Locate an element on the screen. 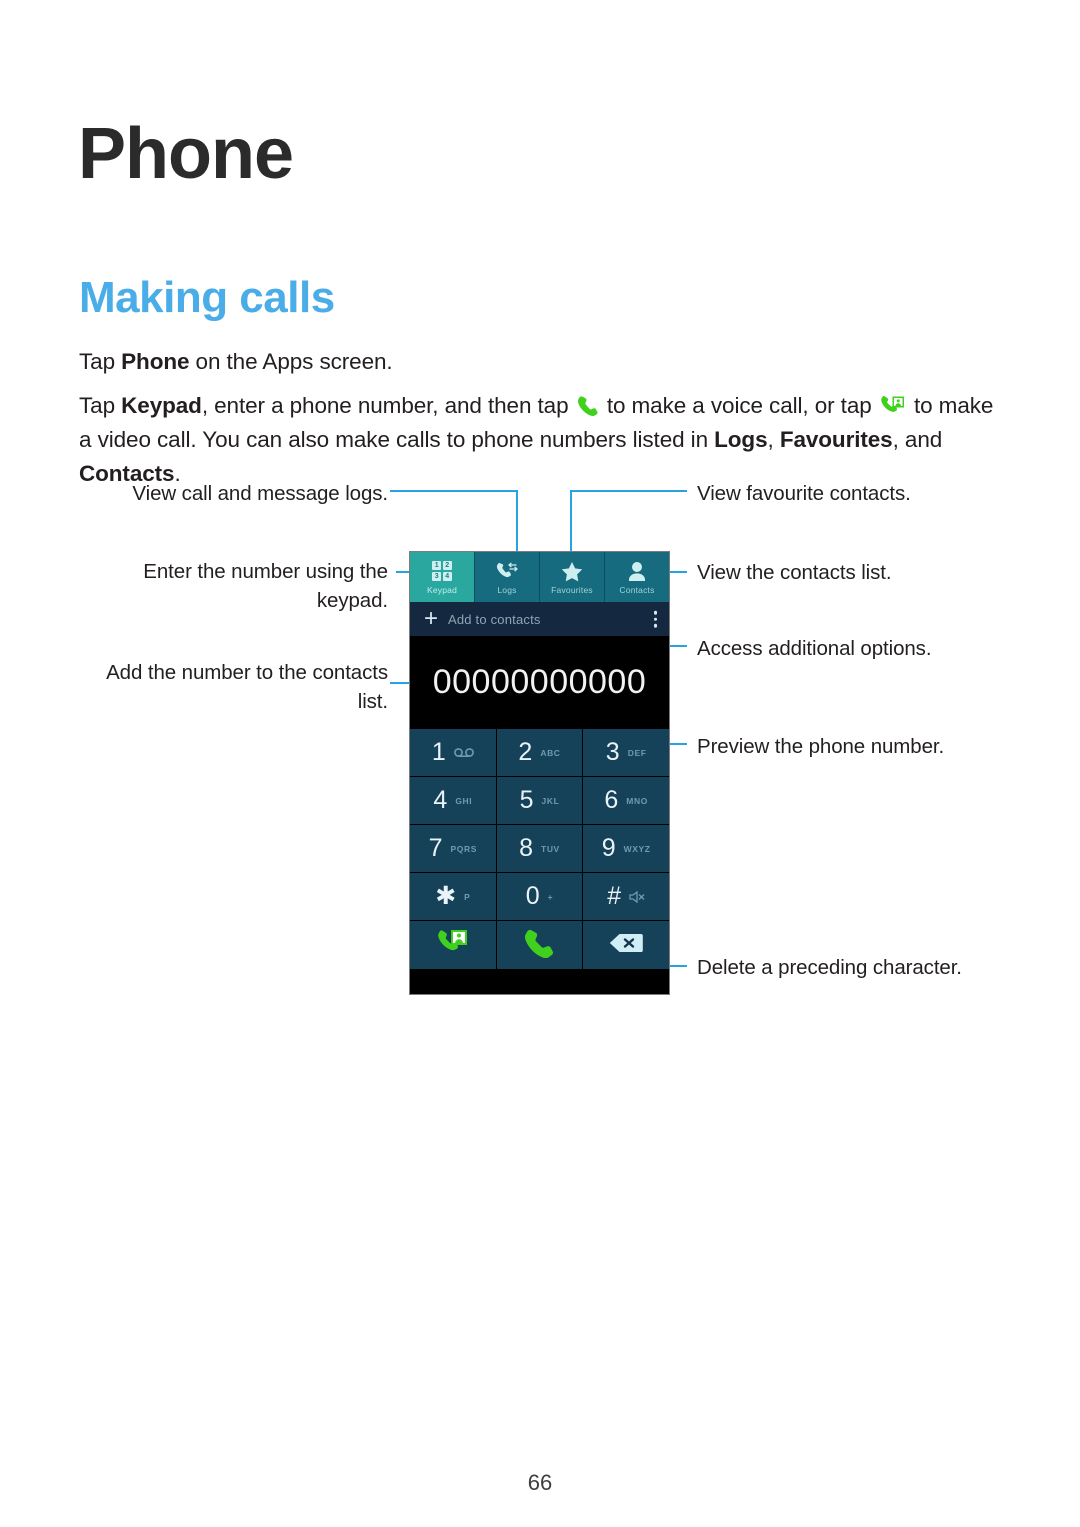 This screenshot has width=1080, height=1527. tab-logs-label: Logs is located at coordinates (507, 590).